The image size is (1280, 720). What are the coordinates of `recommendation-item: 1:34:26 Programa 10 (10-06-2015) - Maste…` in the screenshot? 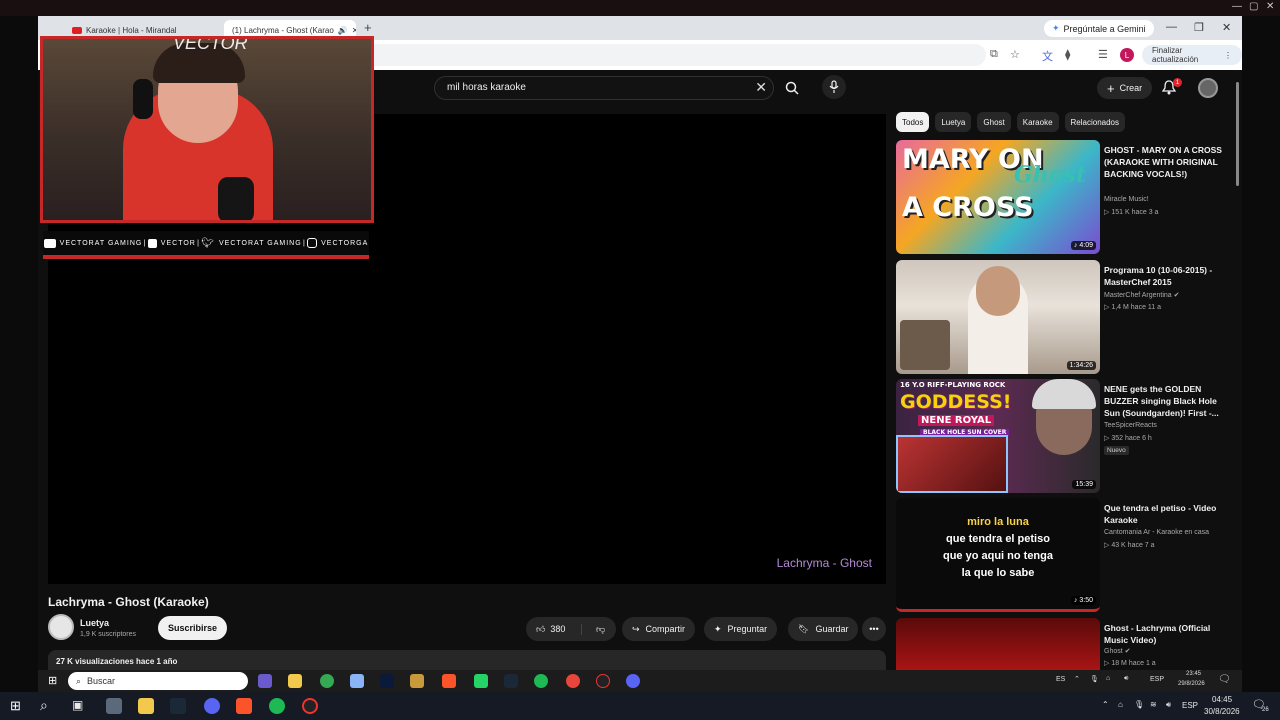 It's located at (1064, 317).